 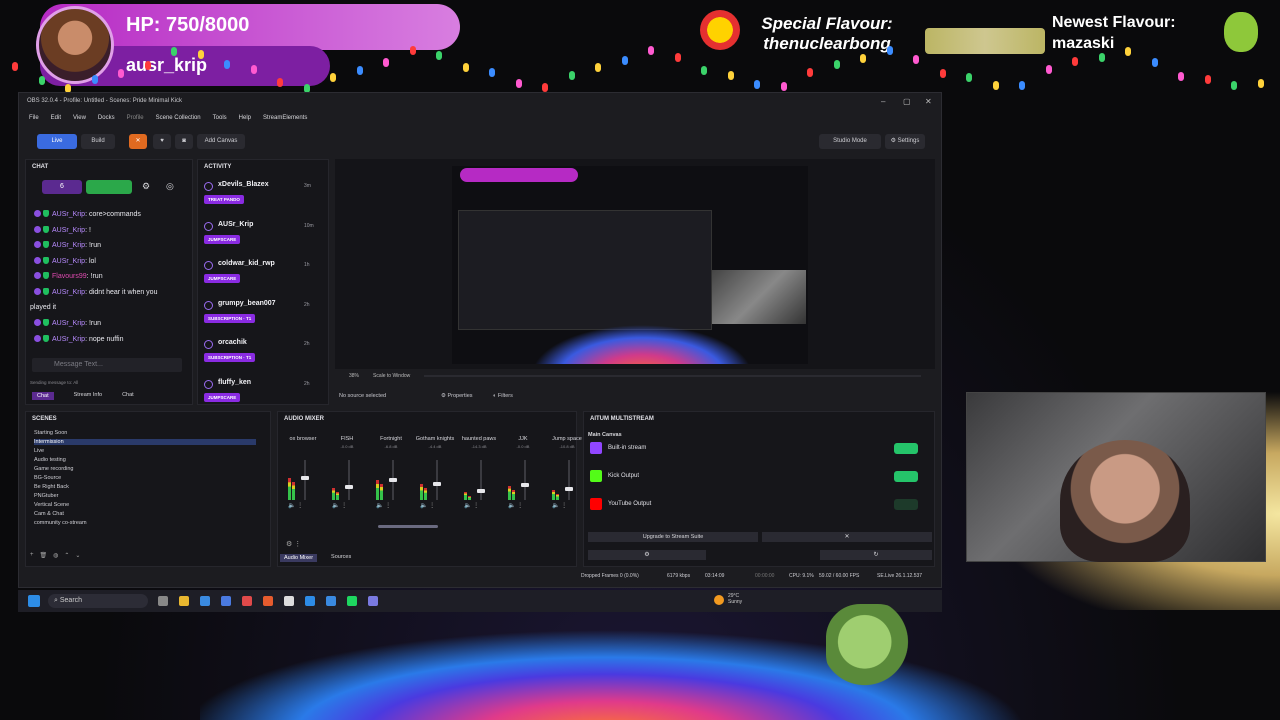 I want to click on tab-sources: Sources, so click(x=341, y=558).